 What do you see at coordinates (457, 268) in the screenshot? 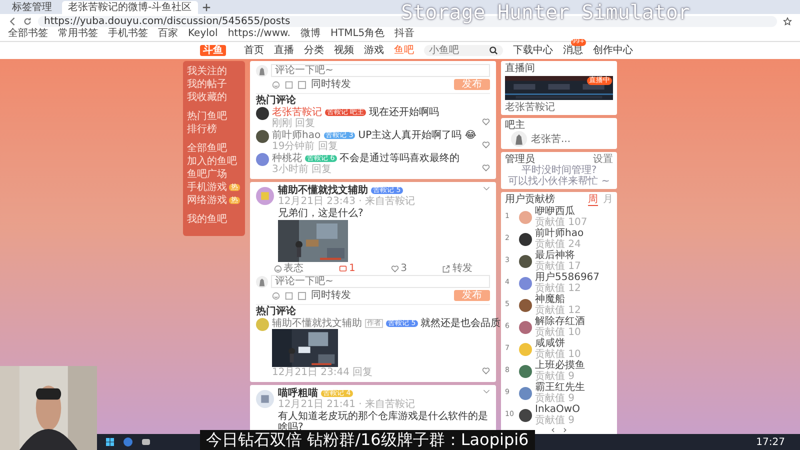
I see `post-action-button: 转发` at bounding box center [457, 268].